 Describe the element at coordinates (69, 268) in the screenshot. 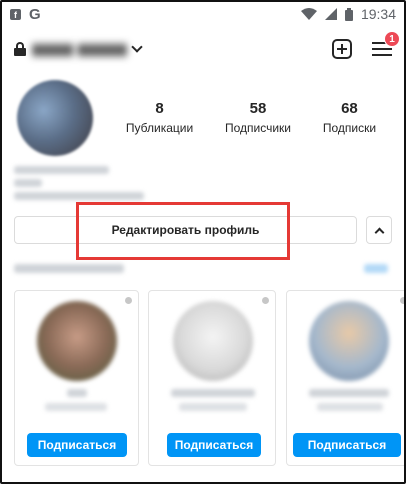

I see `suggestions-title-redacted` at that location.